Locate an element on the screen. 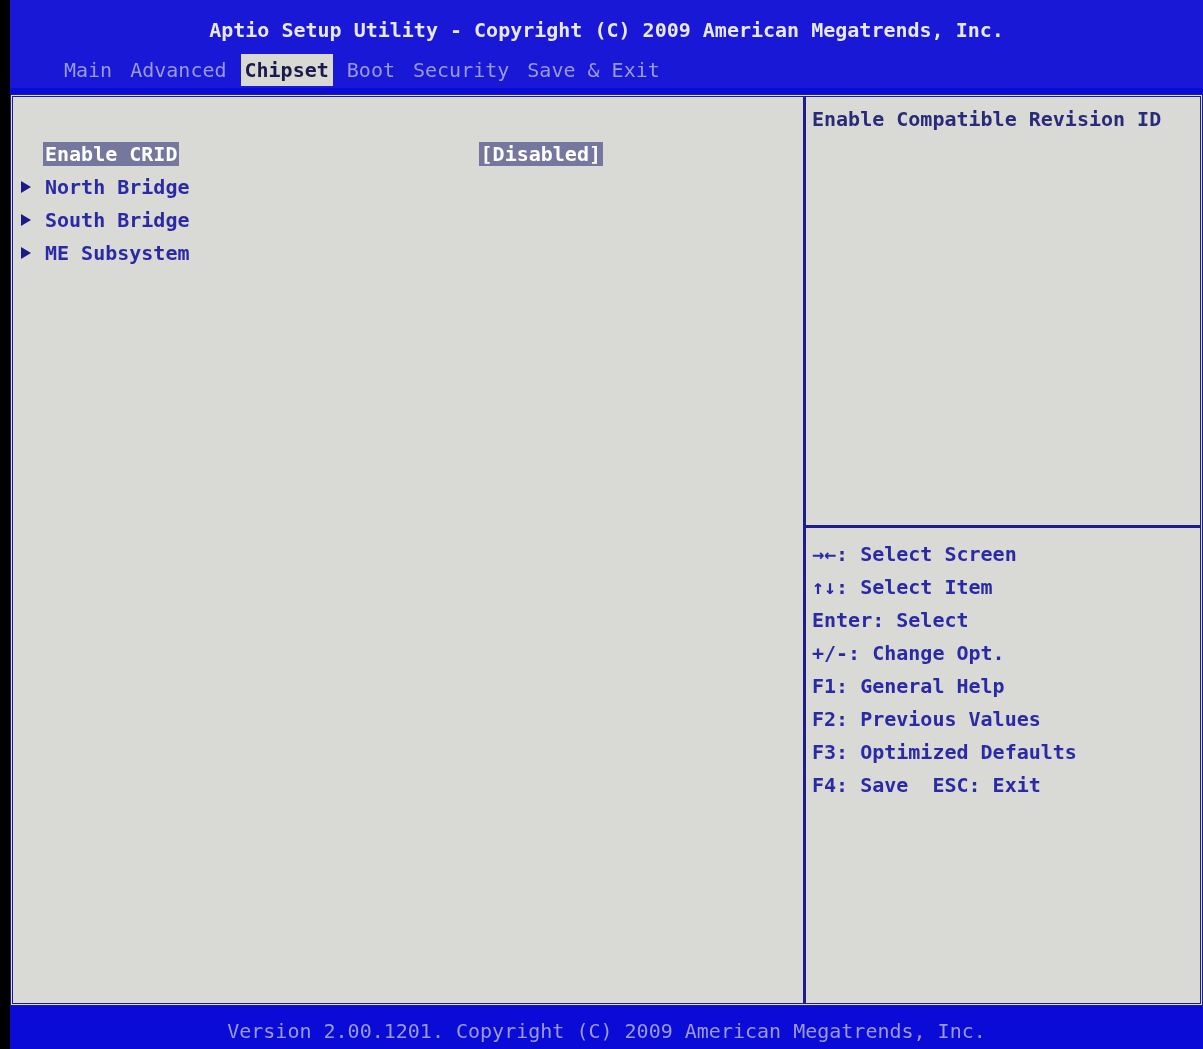 The height and width of the screenshot is (1049, 1203). window-title: Aptio Setup Utility - Copyright (C) 2009 American Megatrends, Inc. is located at coordinates (606, 30).